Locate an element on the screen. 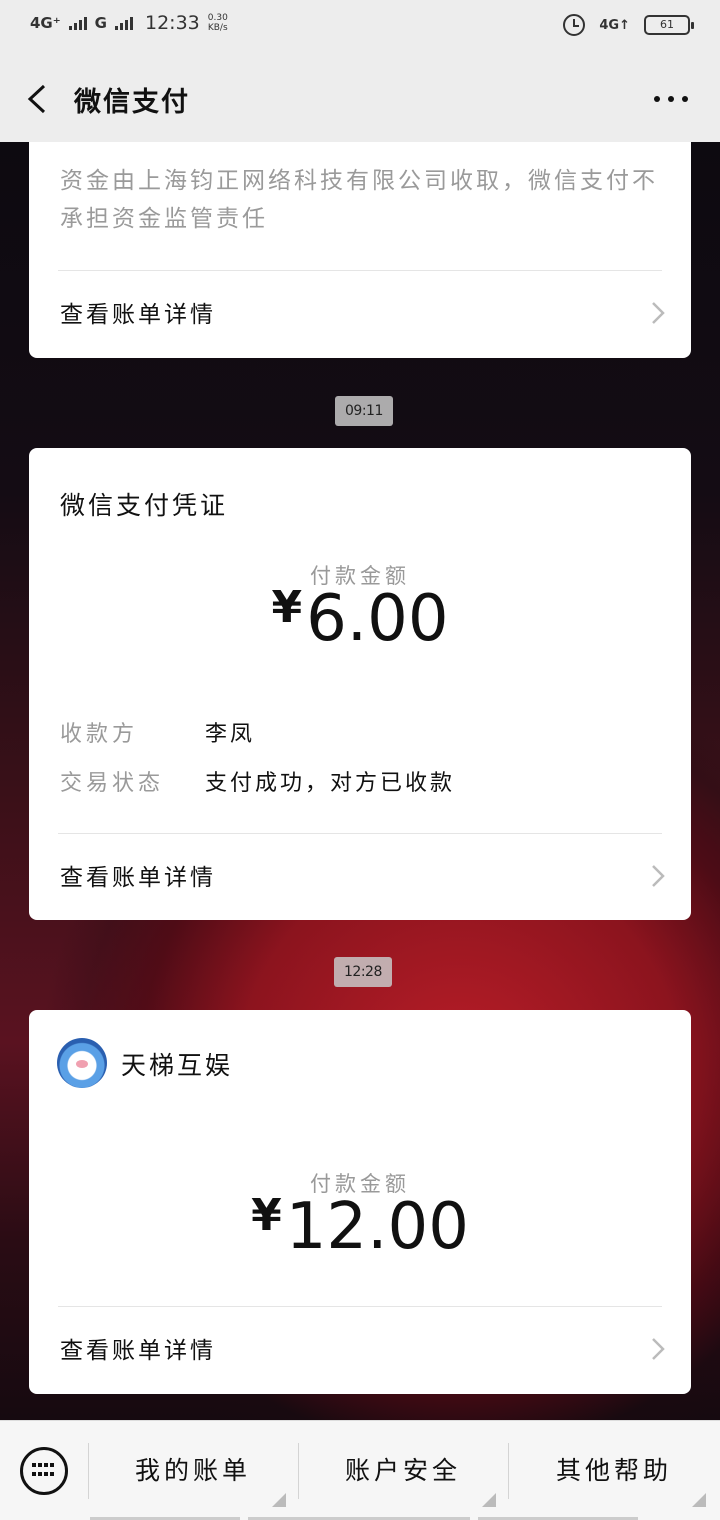 This screenshot has width=720, height=1520. network-type-1: 4G⁺ is located at coordinates (45, 23).